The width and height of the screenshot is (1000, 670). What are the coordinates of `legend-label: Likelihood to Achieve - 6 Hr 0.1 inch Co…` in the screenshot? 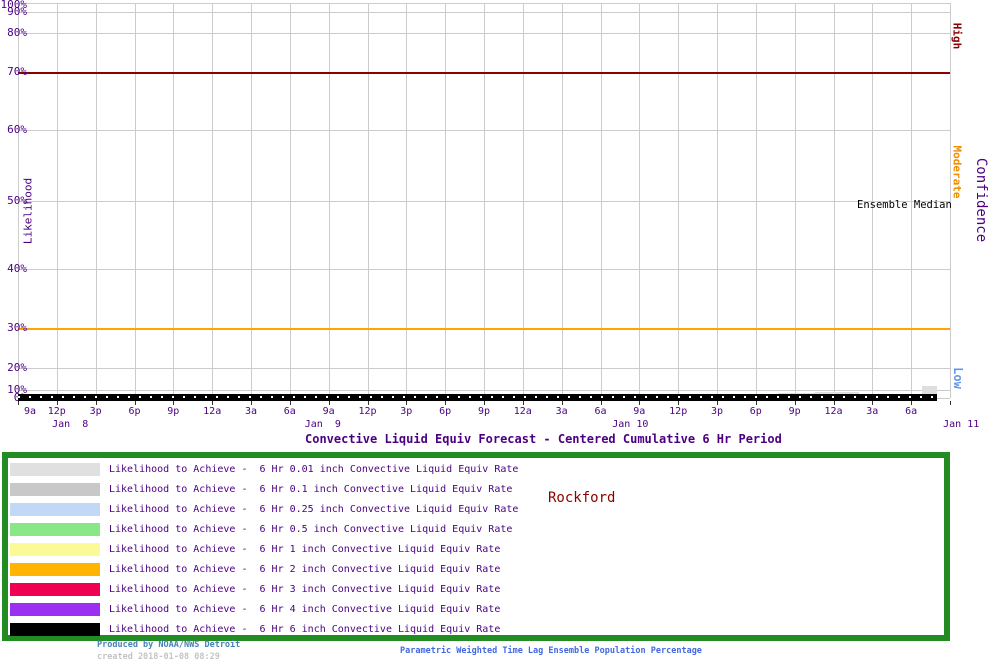 It's located at (311, 489).